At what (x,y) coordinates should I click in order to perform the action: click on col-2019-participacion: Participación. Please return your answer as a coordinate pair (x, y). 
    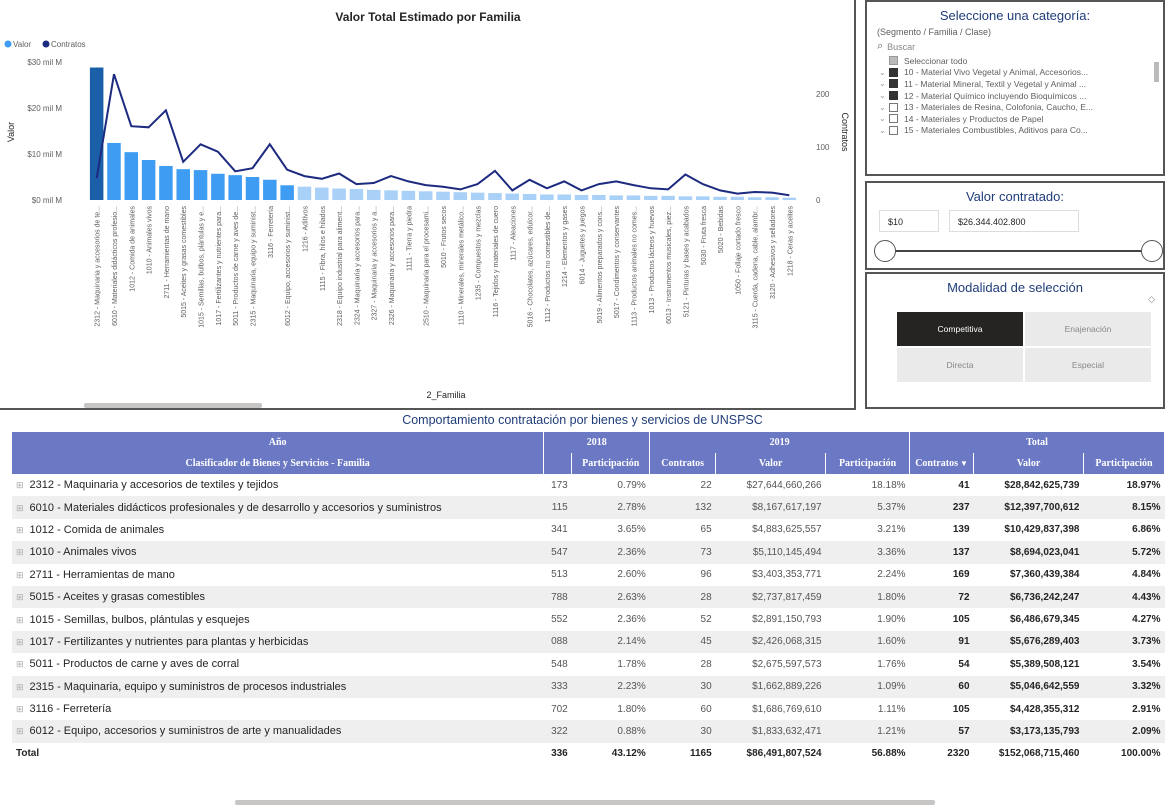
    Looking at the image, I should click on (868, 463).